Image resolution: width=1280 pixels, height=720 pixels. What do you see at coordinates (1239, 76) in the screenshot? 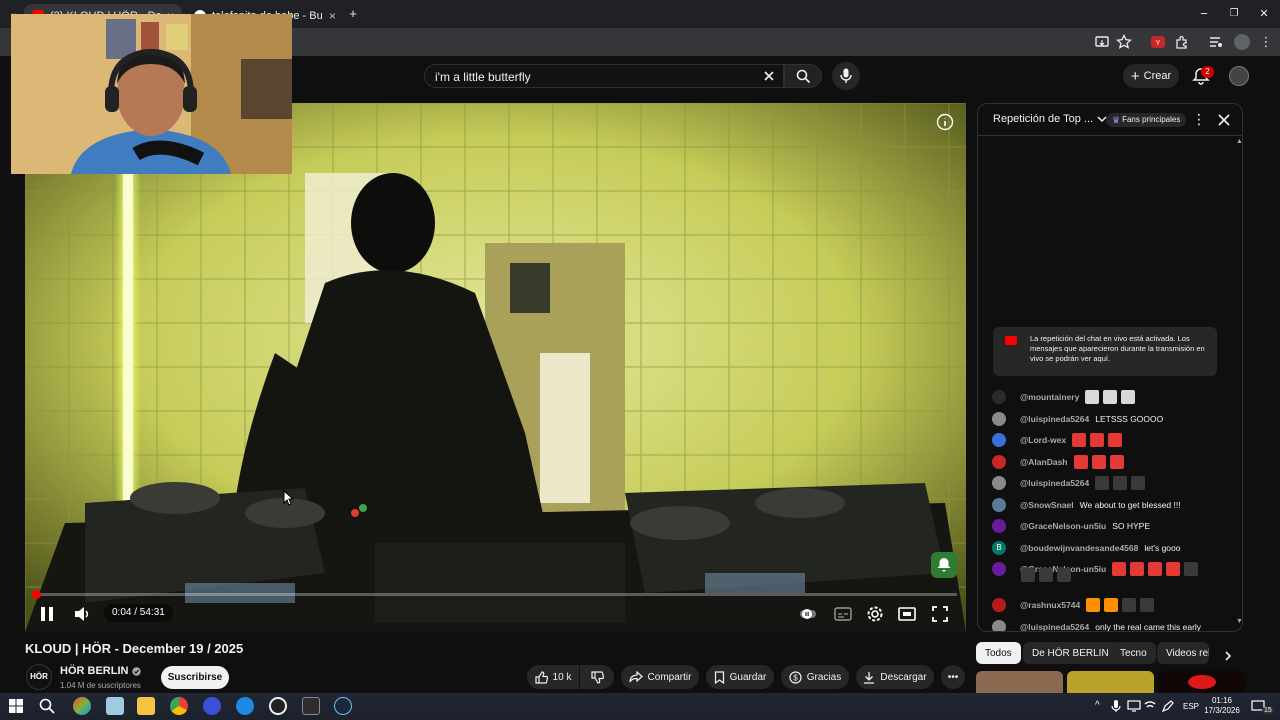
I see `account-avatar` at bounding box center [1239, 76].